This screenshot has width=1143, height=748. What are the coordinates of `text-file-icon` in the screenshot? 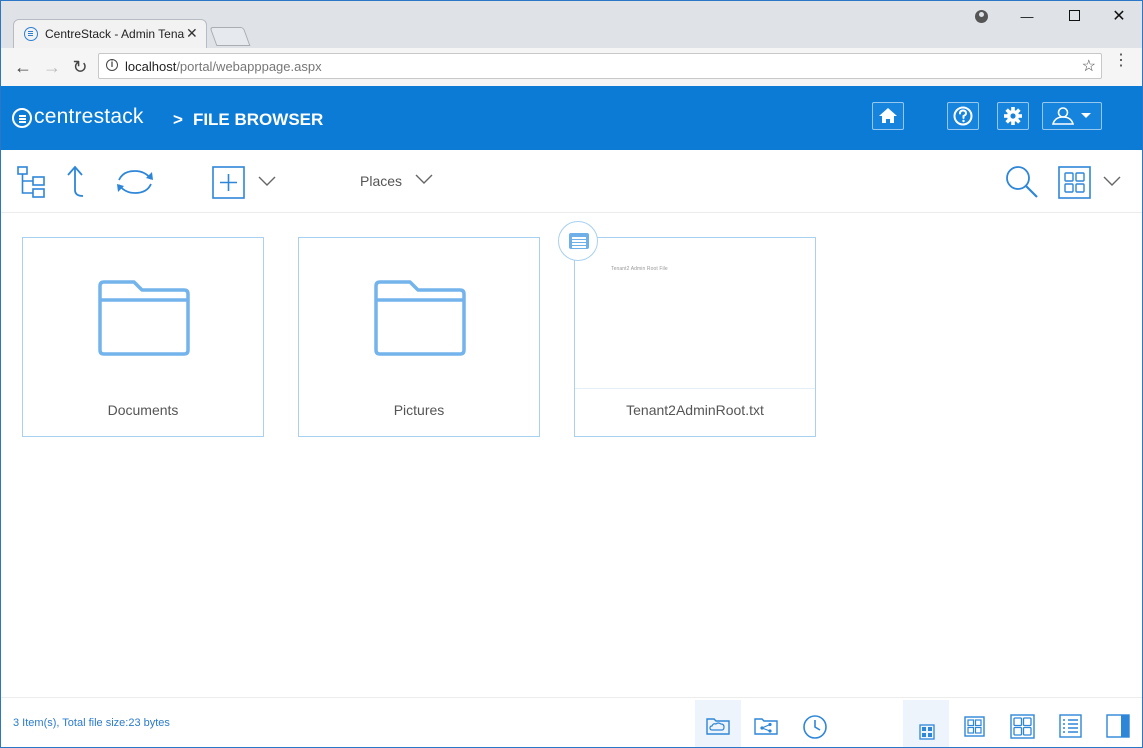 It's located at (578, 241).